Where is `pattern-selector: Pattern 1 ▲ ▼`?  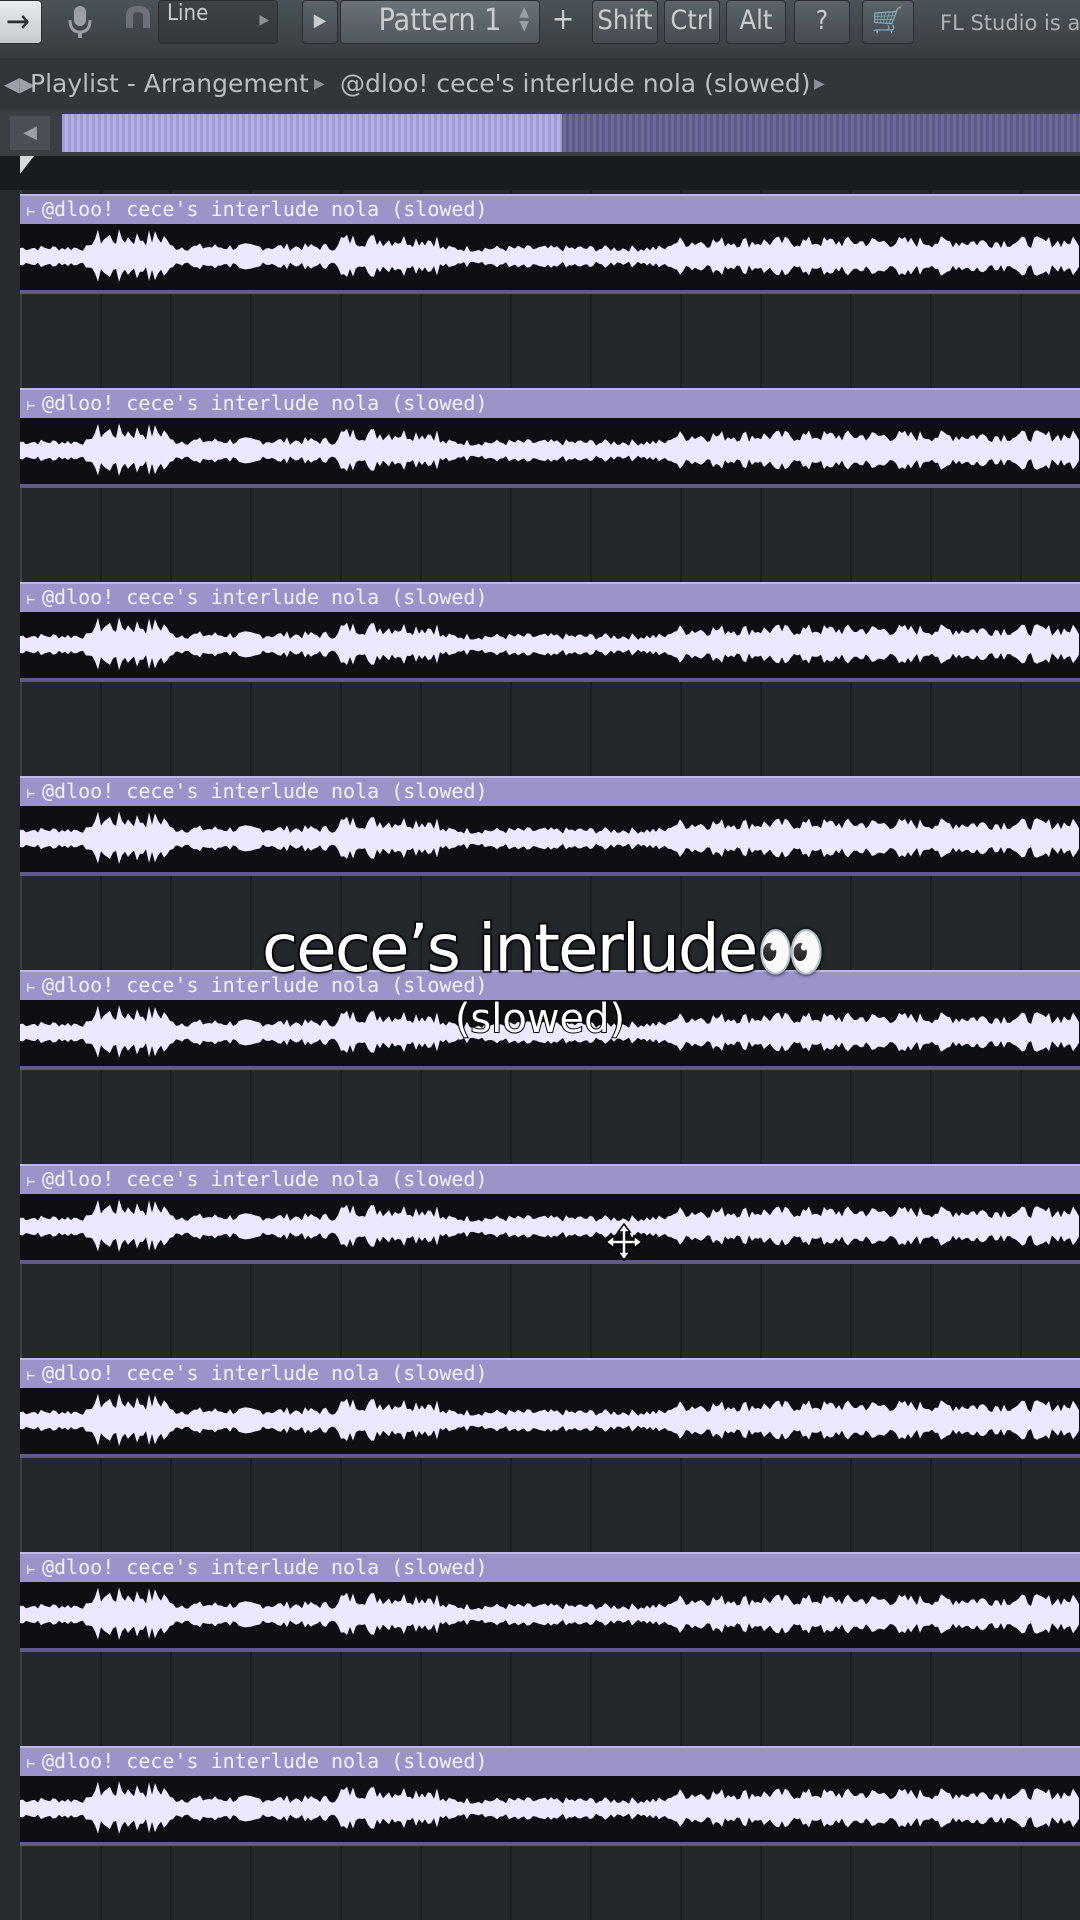 pattern-selector: Pattern 1 ▲ ▼ is located at coordinates (440, 22).